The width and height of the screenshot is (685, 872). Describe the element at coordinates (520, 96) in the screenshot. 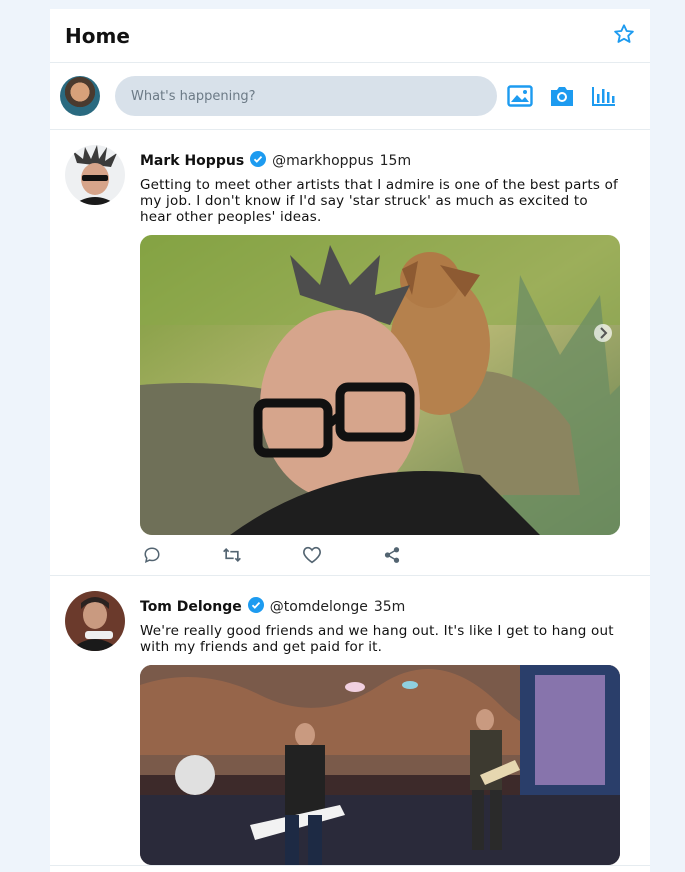

I see `image-icon` at that location.